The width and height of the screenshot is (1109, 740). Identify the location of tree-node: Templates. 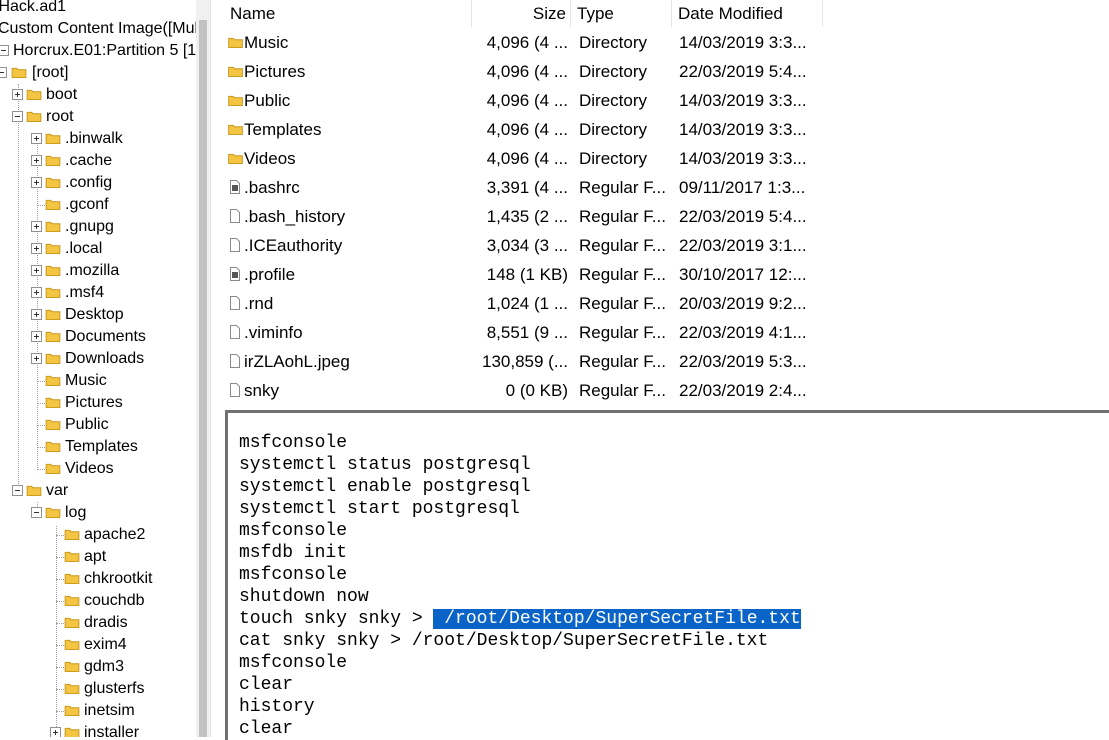
(98, 447).